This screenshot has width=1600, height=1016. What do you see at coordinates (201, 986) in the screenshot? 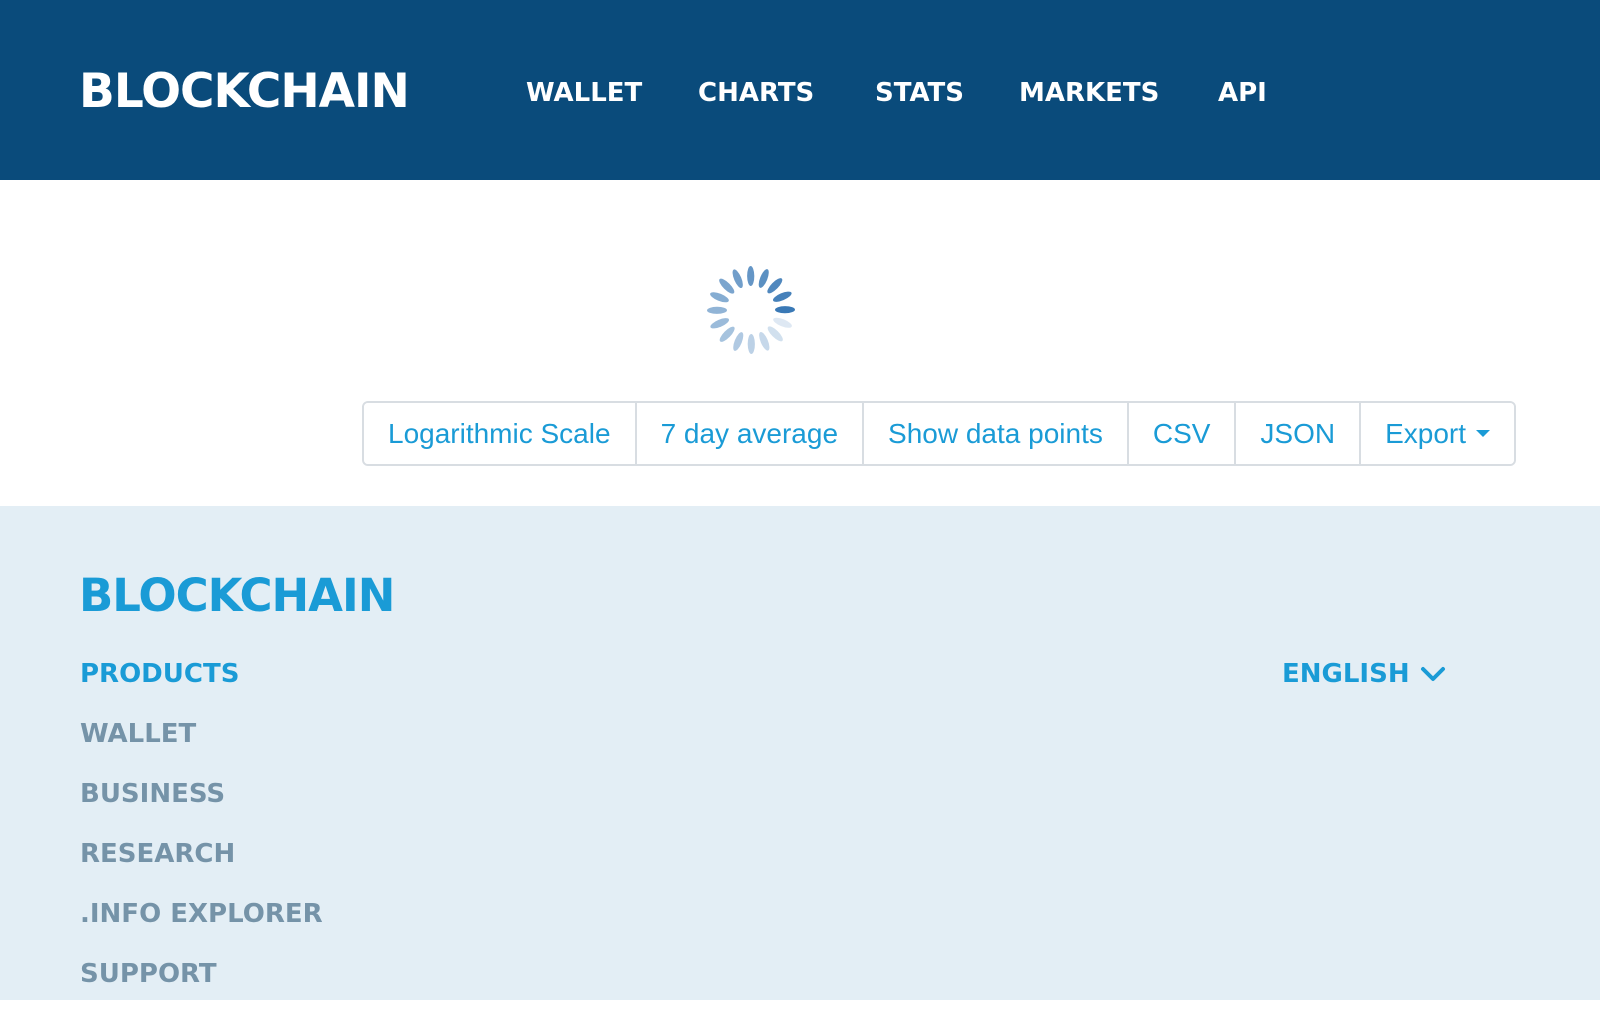
I see `footer-link-support: SUPPORT` at bounding box center [201, 986].